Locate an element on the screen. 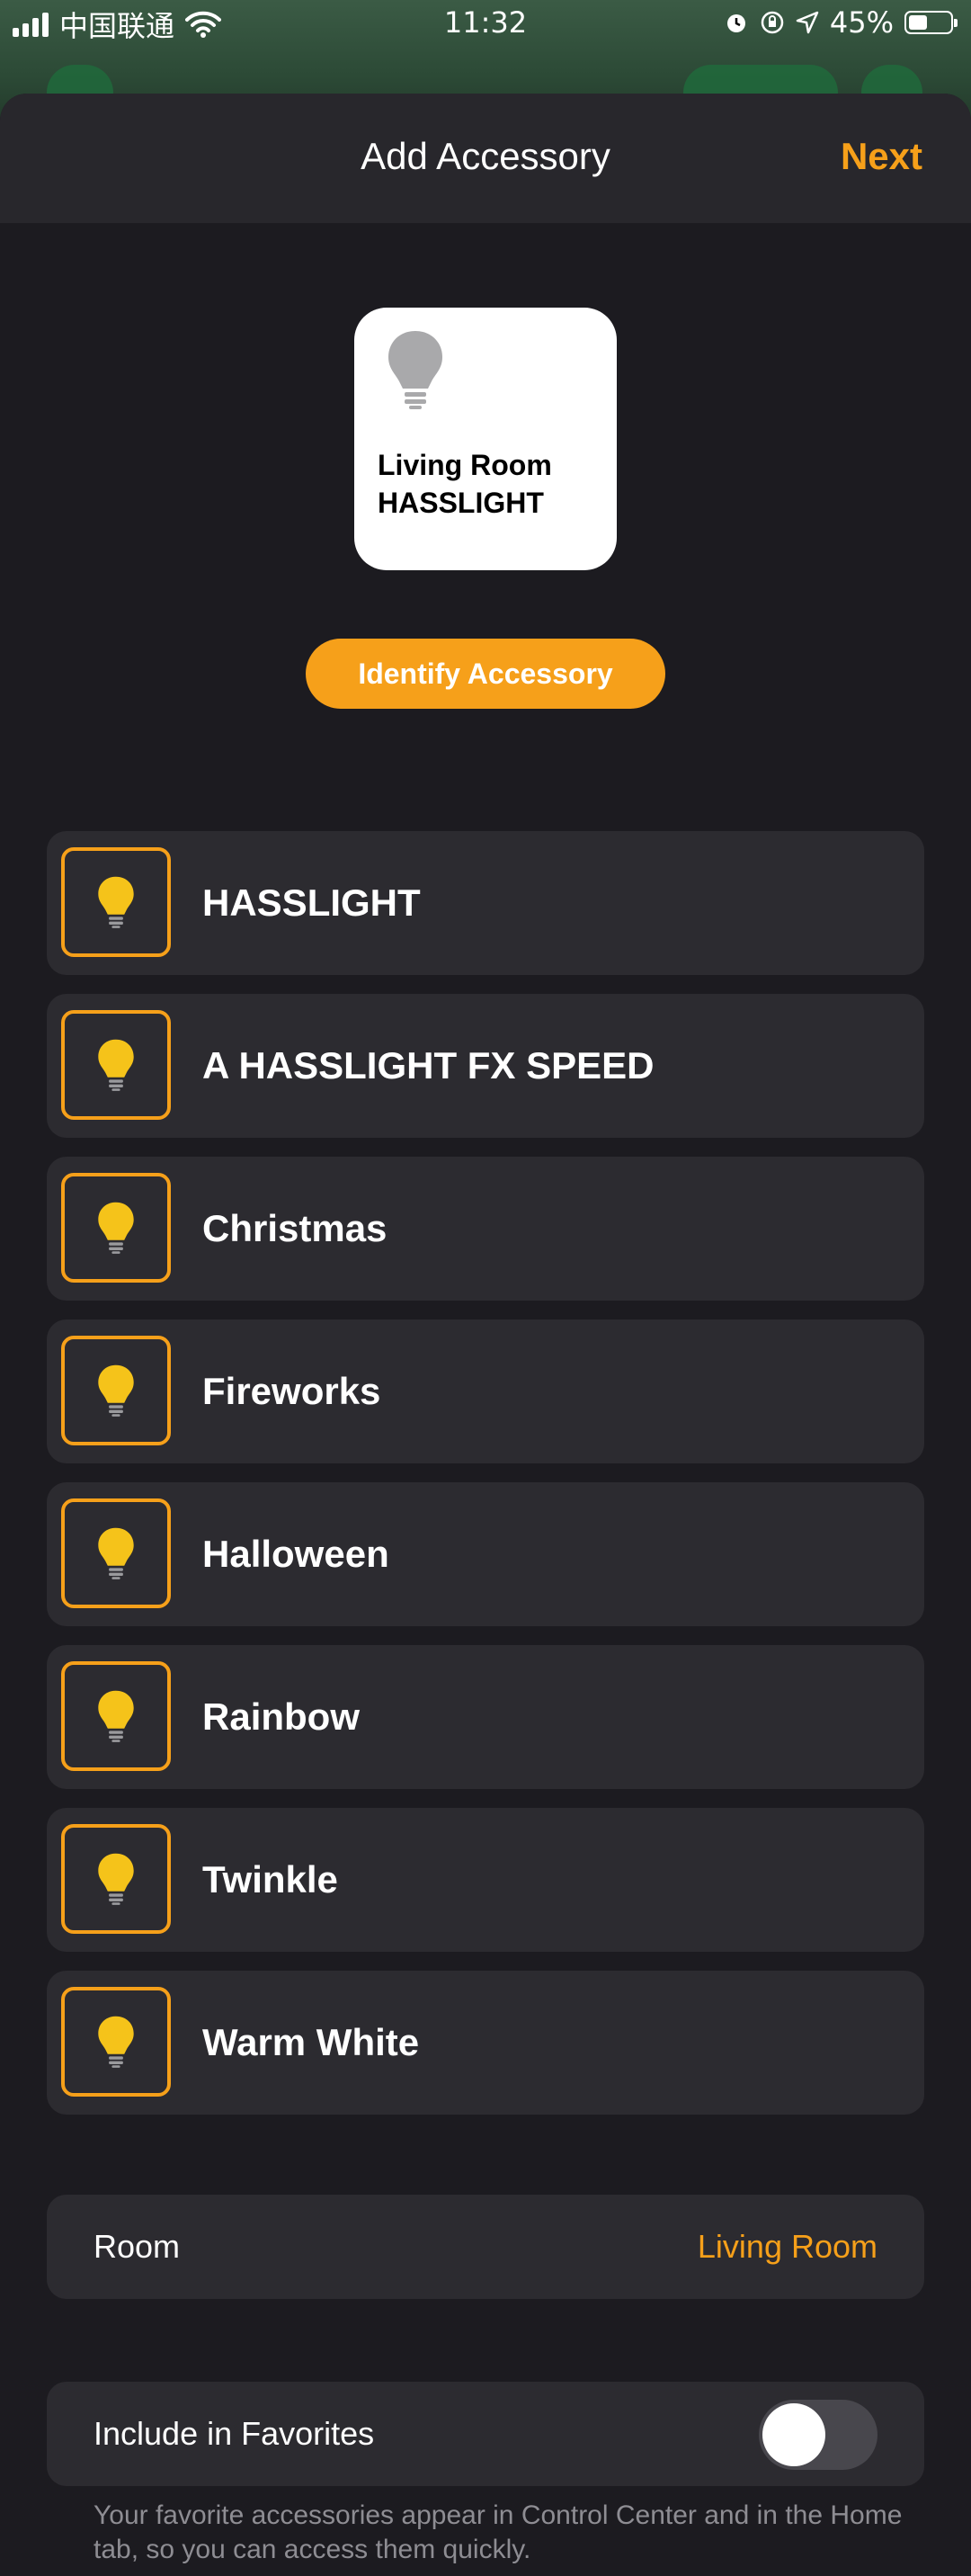  room-label: Room is located at coordinates (137, 2246).